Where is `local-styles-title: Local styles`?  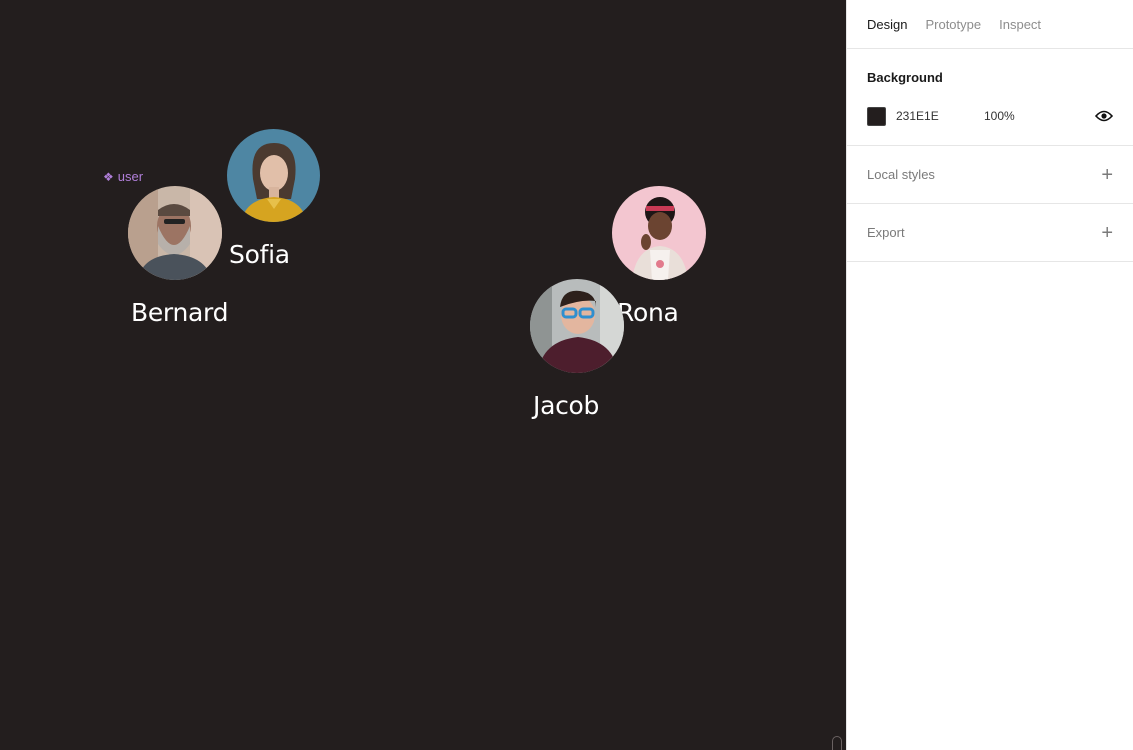 local-styles-title: Local styles is located at coordinates (901, 174).